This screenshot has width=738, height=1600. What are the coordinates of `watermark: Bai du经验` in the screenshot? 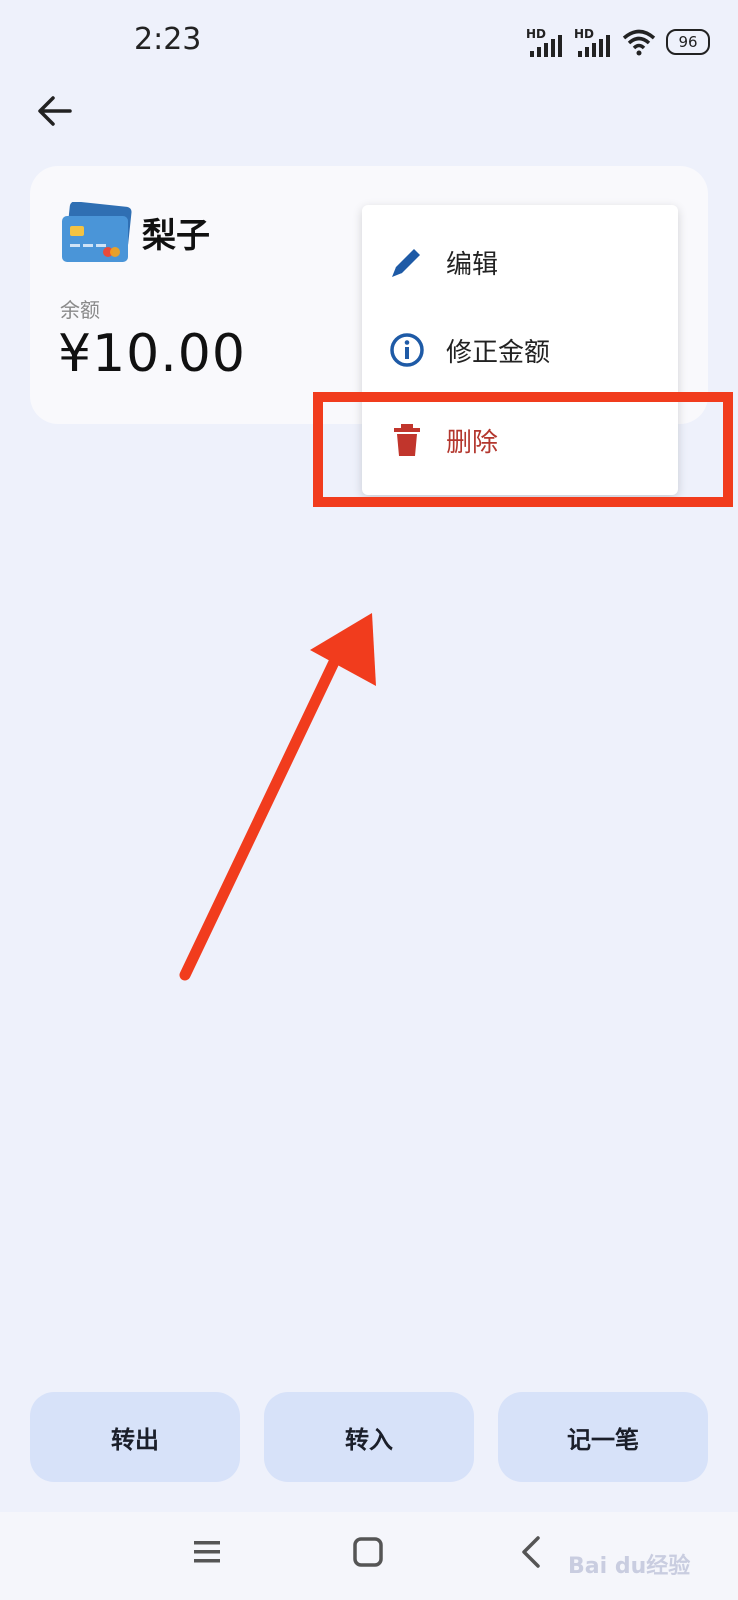 It's located at (629, 1566).